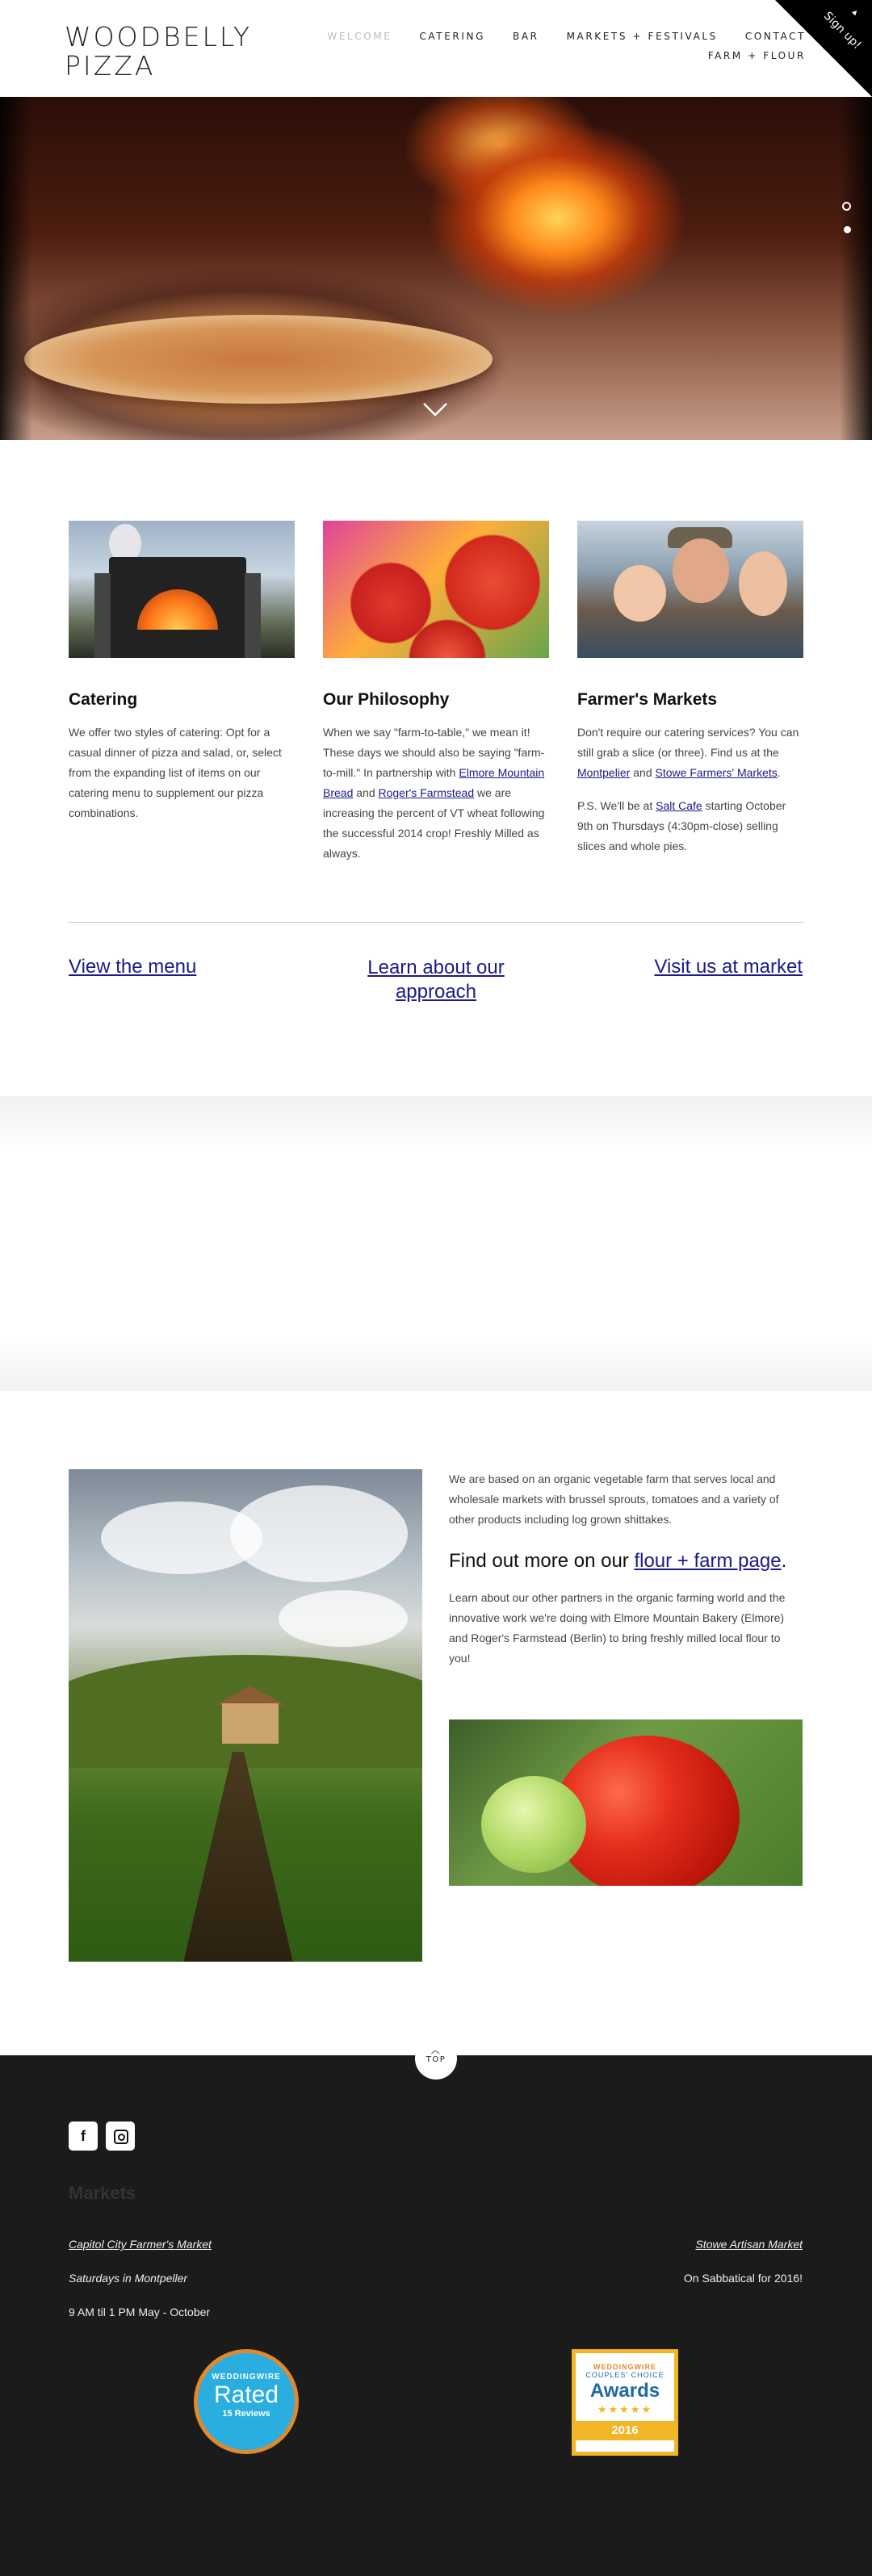 Image resolution: width=872 pixels, height=2576 pixels. Describe the element at coordinates (436, 922) in the screenshot. I see `section-divider` at that location.